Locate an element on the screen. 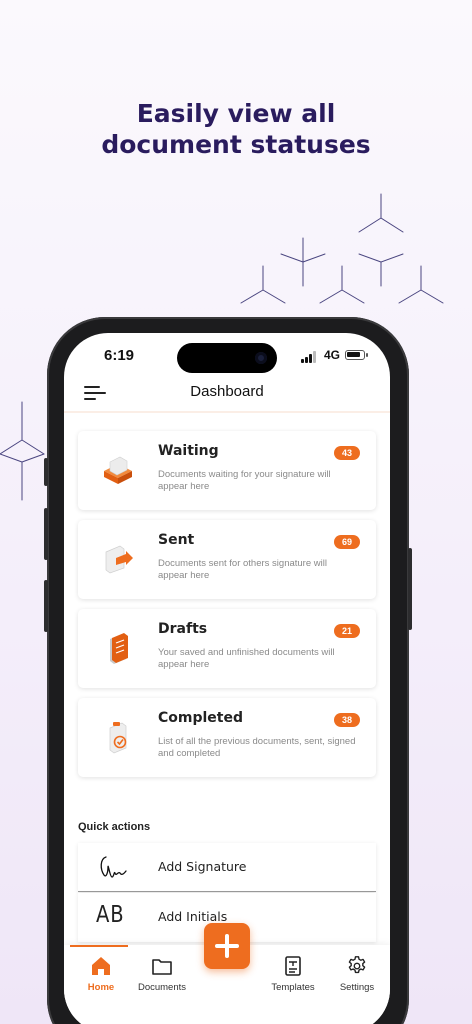 This screenshot has height=1024, width=472. status-time: 6:19 is located at coordinates (119, 355).